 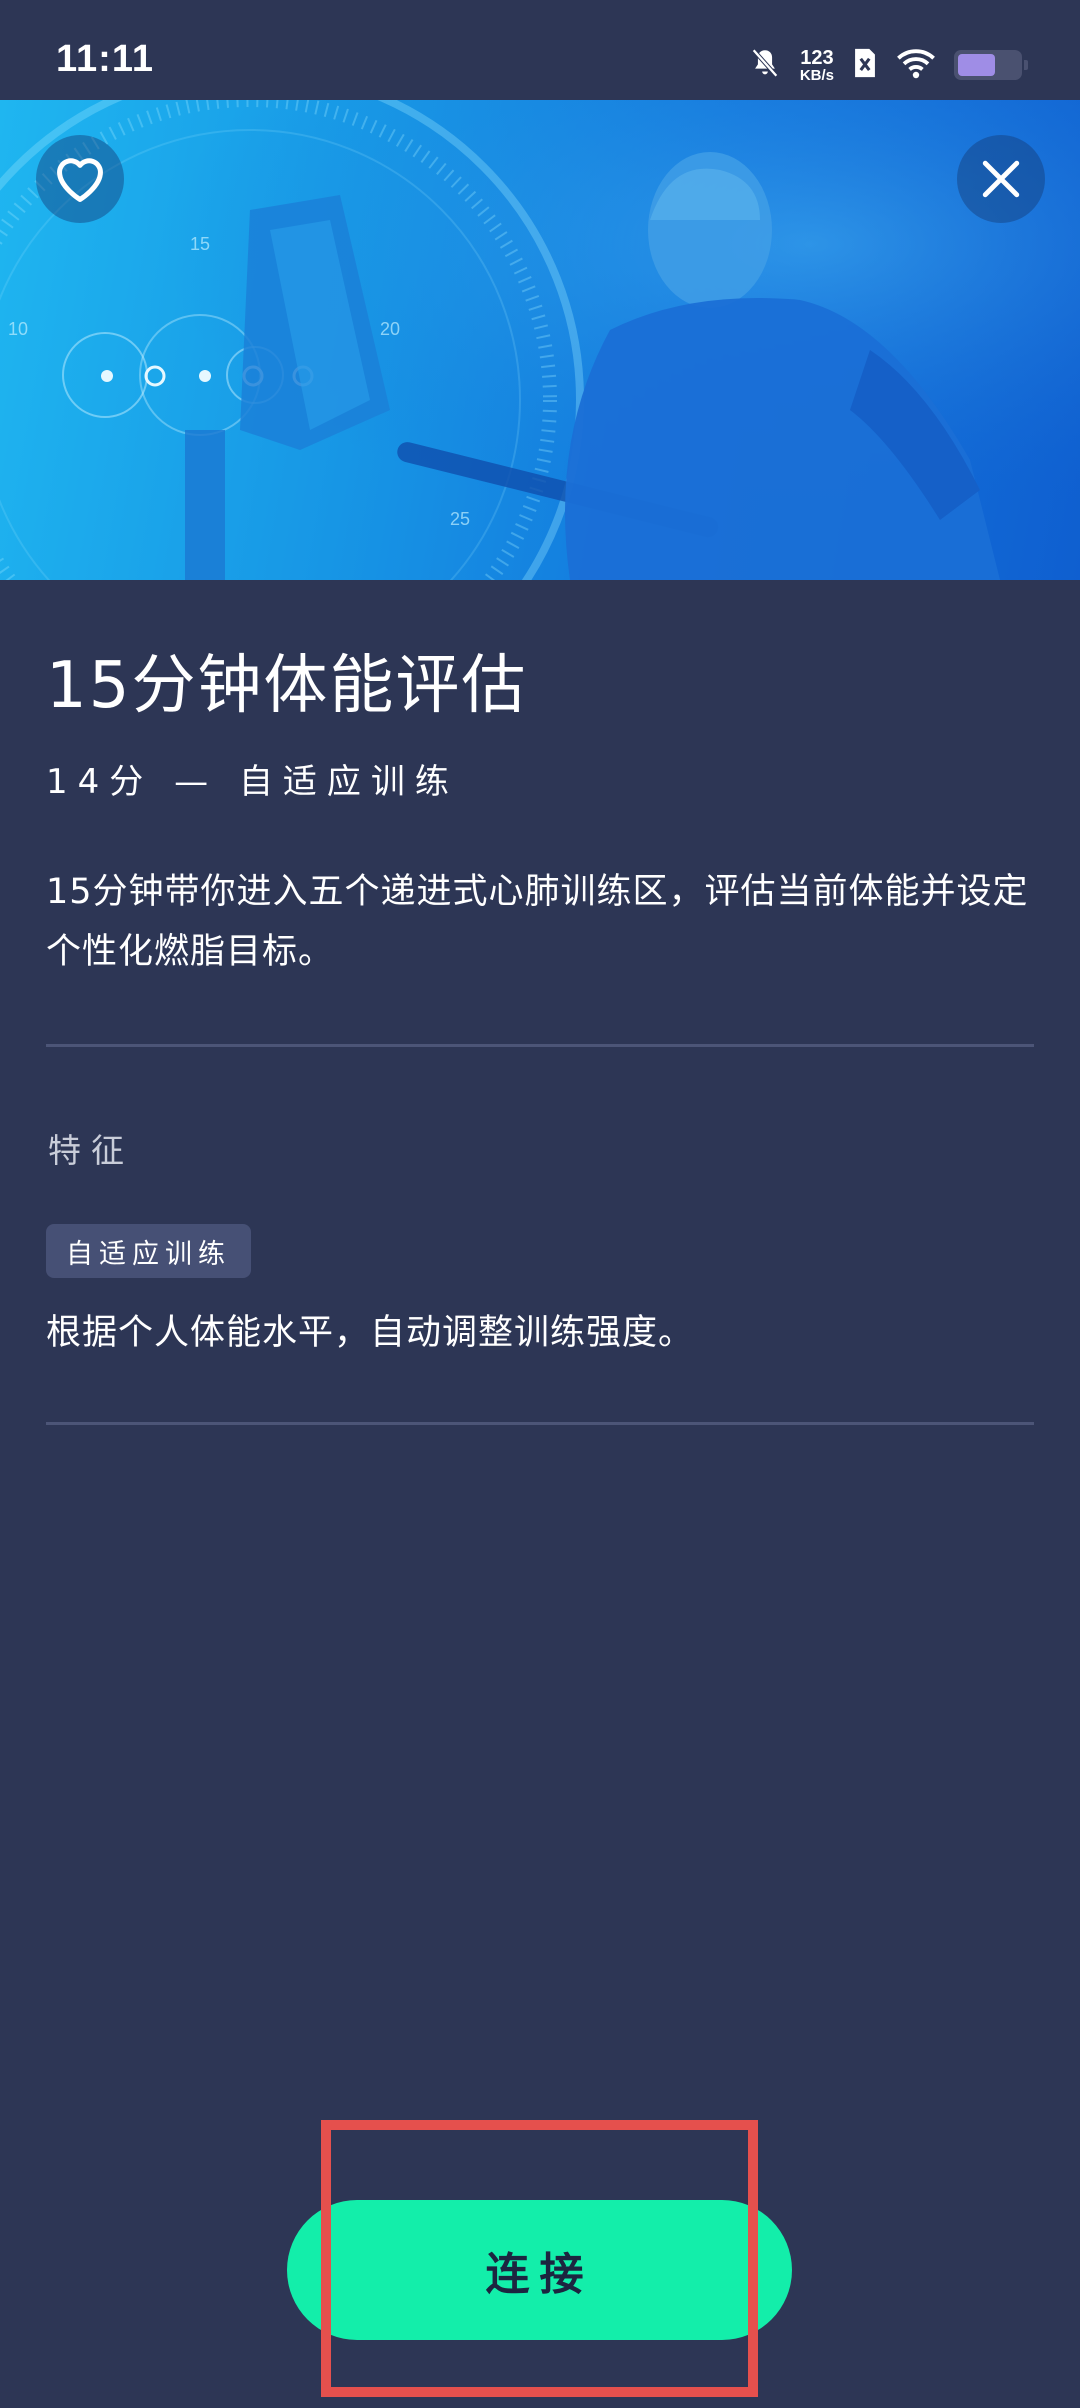 I want to click on connect-button: 连接, so click(x=539, y=2270).